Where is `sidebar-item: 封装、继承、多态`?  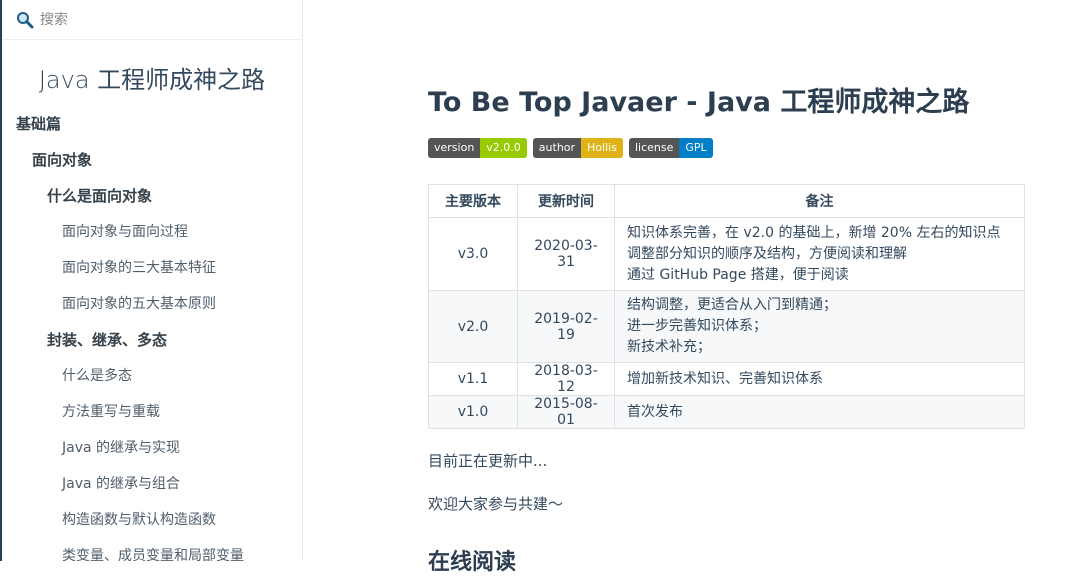
sidebar-item: 封装、继承、多态 is located at coordinates (152, 340).